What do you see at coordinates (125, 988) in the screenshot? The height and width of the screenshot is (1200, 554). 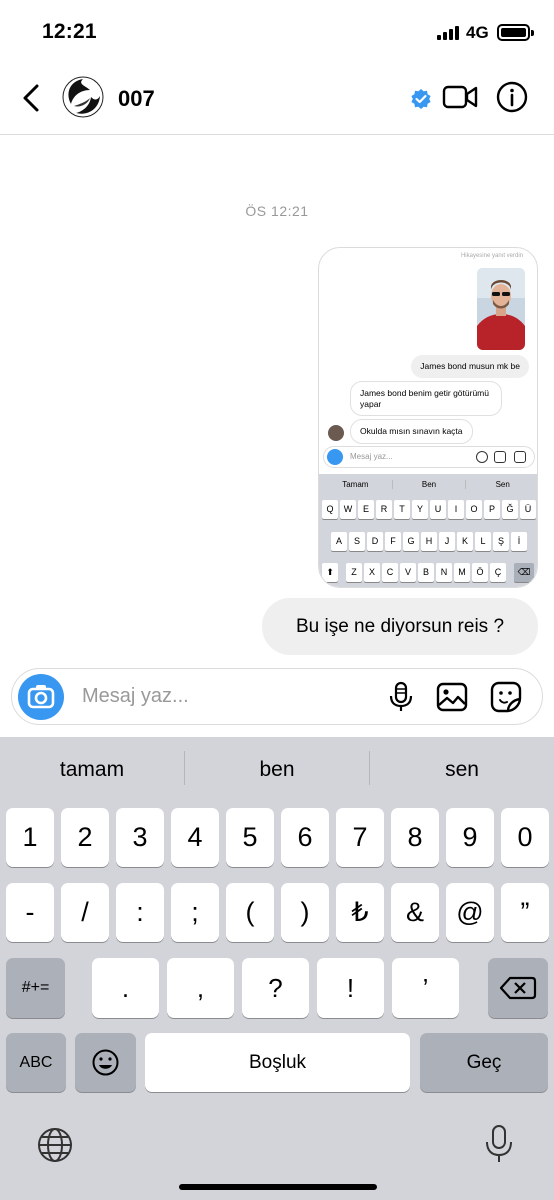 I see `key-punctuation: .` at bounding box center [125, 988].